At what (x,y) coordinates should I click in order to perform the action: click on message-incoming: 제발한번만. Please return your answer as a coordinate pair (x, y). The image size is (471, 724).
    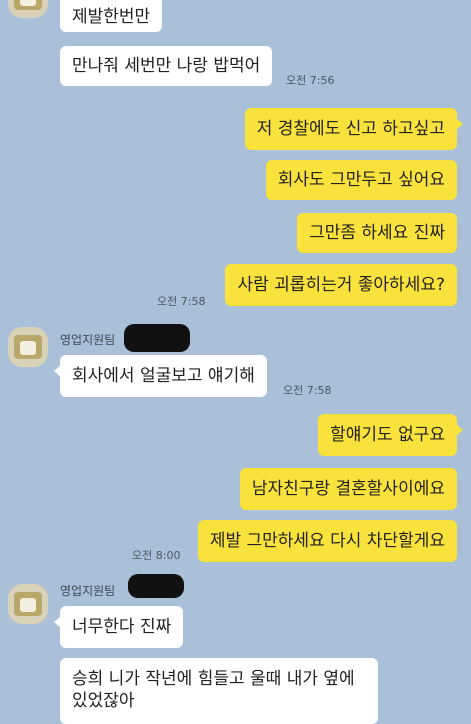
    Looking at the image, I should click on (111, 16).